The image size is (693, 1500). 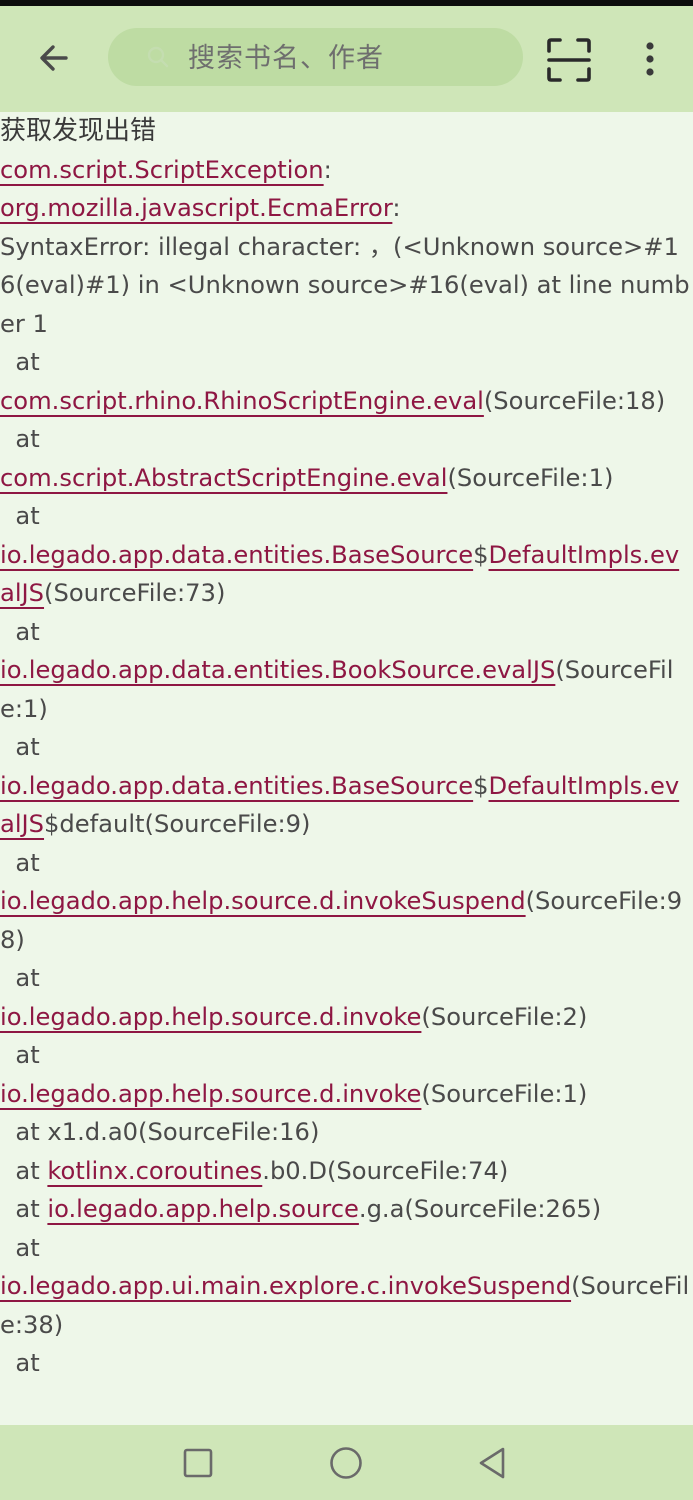 I want to click on log-text: .b0.D(SourceFile:74), so click(x=385, y=1170).